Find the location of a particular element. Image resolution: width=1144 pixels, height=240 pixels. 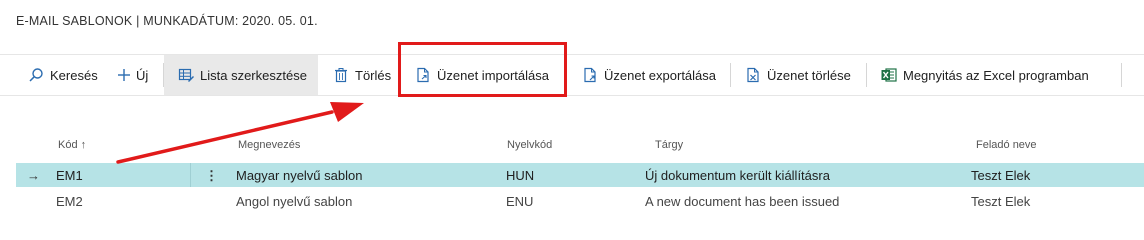

annotation-arrow-head is located at coordinates (347, 112).